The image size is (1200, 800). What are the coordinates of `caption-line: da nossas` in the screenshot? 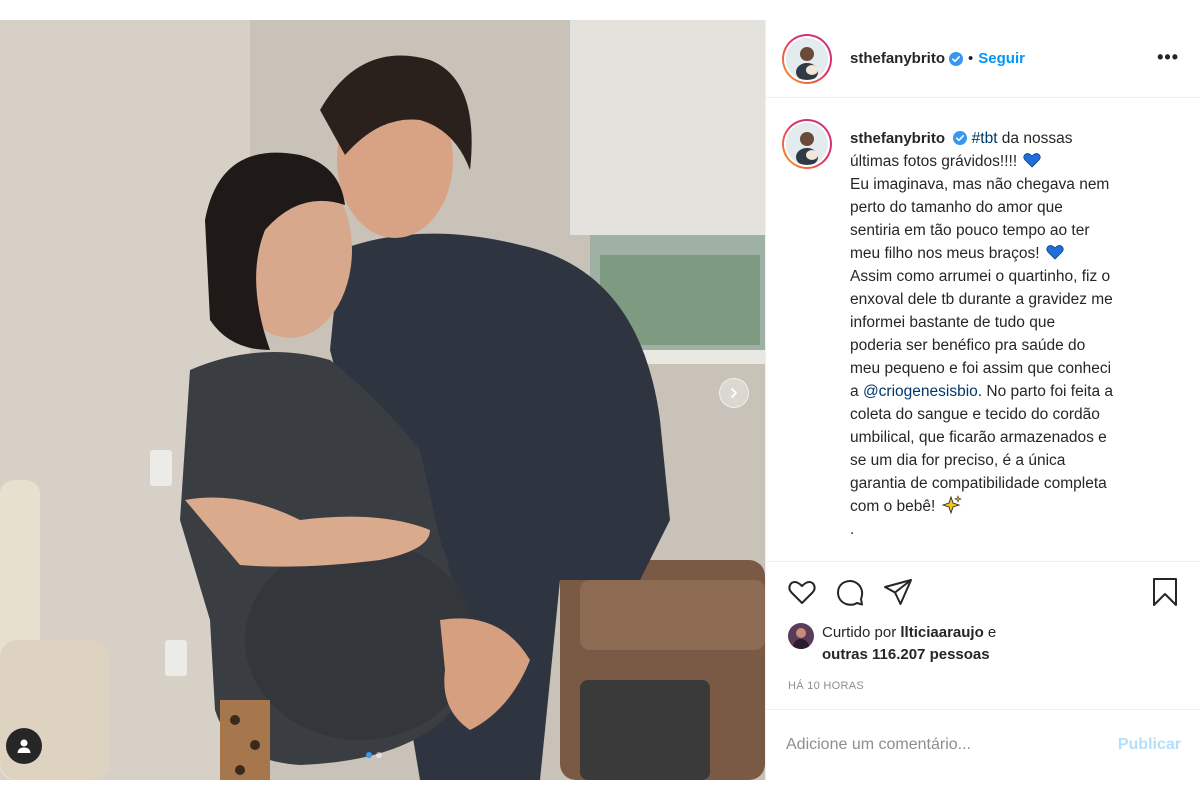 It's located at (1035, 138).